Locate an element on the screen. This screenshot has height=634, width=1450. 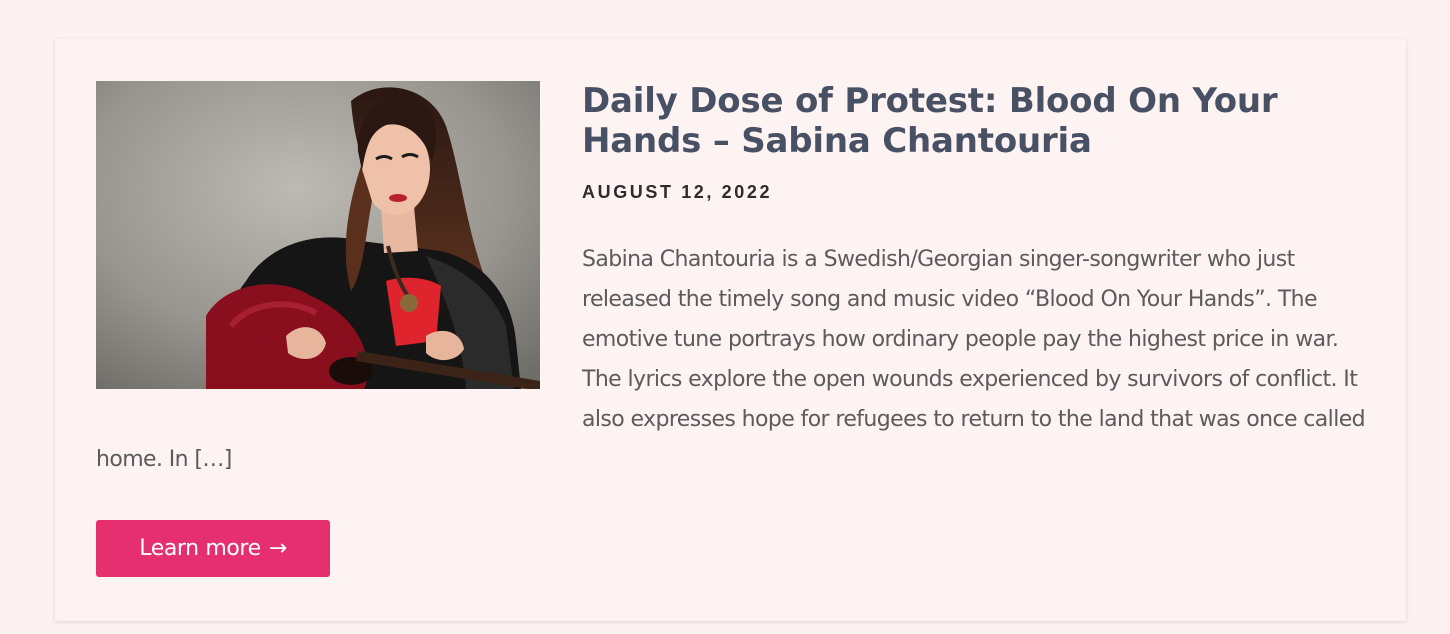
featured-image-graphic is located at coordinates (318, 235).